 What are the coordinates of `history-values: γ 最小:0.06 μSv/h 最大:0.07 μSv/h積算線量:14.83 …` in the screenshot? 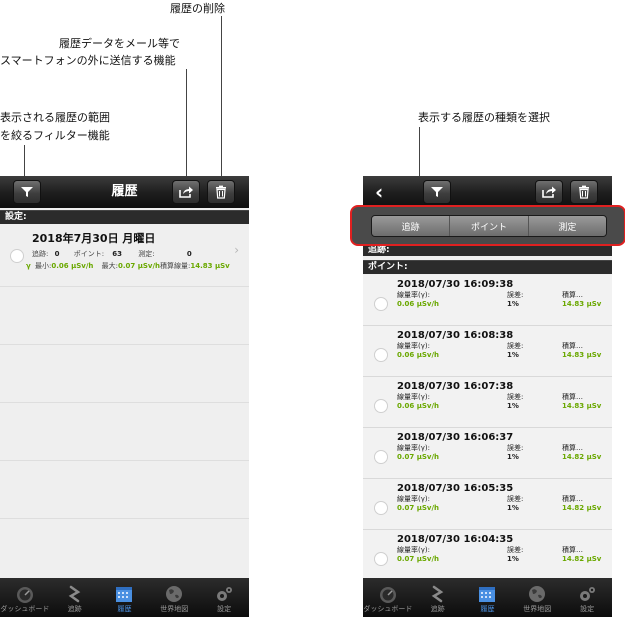 It's located at (128, 266).